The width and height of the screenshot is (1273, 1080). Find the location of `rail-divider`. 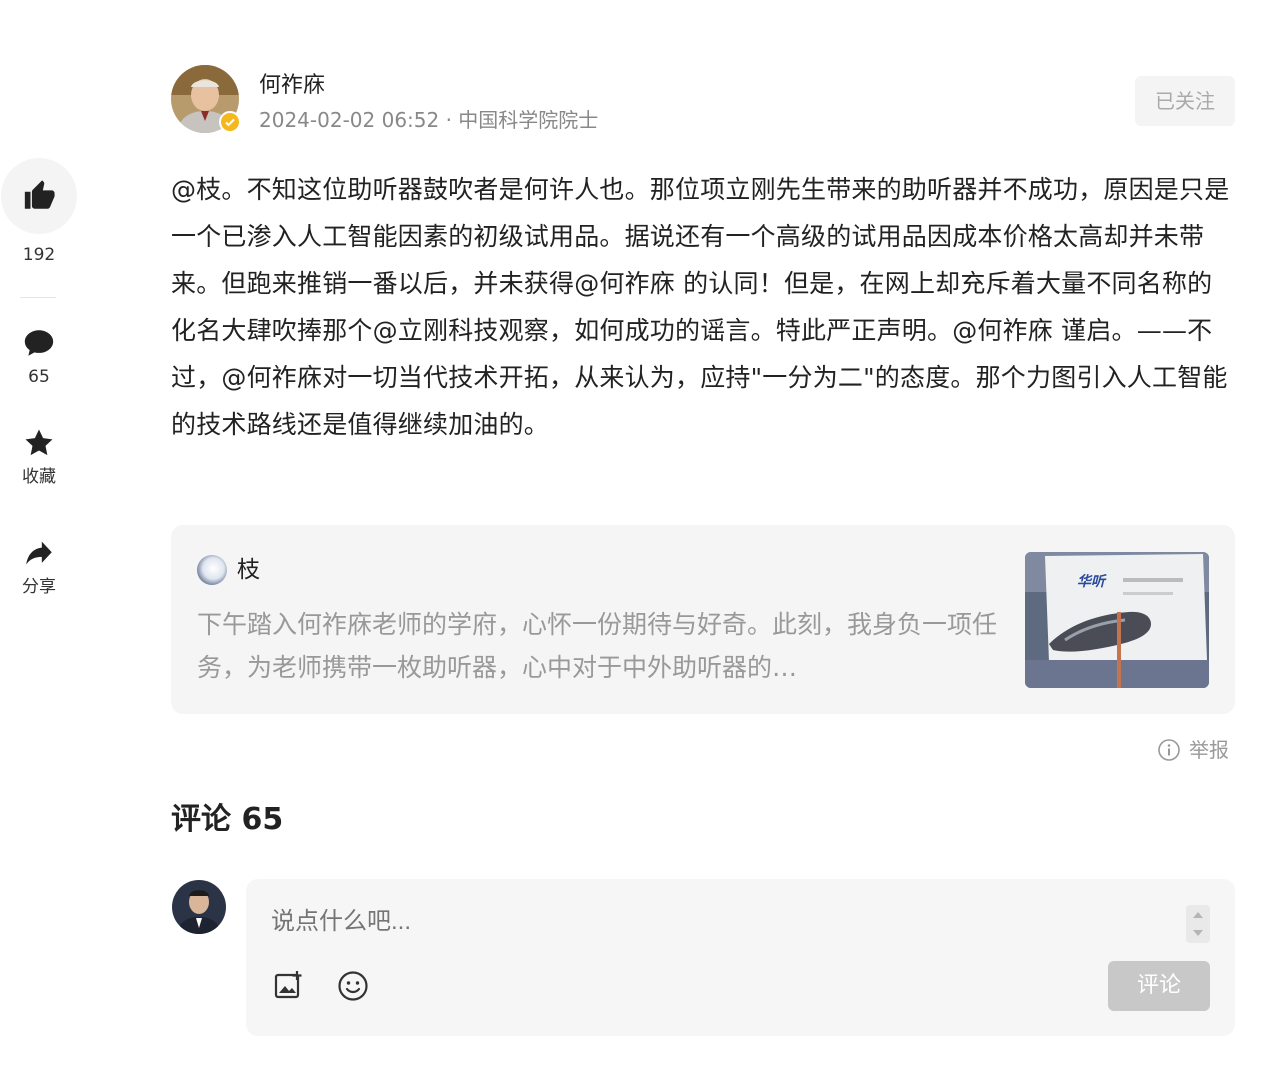

rail-divider is located at coordinates (38, 297).